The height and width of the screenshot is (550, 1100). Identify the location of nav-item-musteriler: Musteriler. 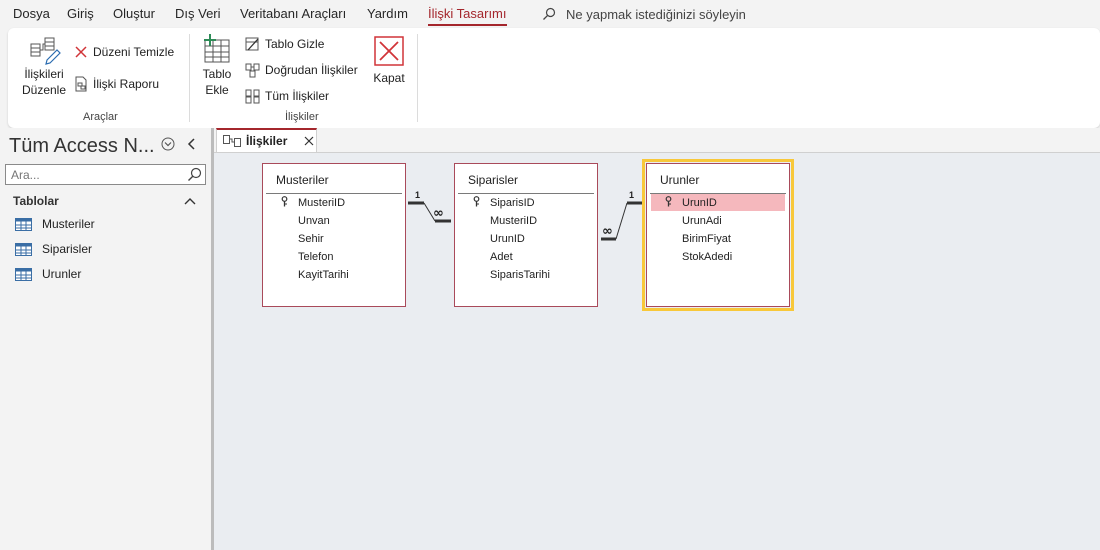
(55, 224).